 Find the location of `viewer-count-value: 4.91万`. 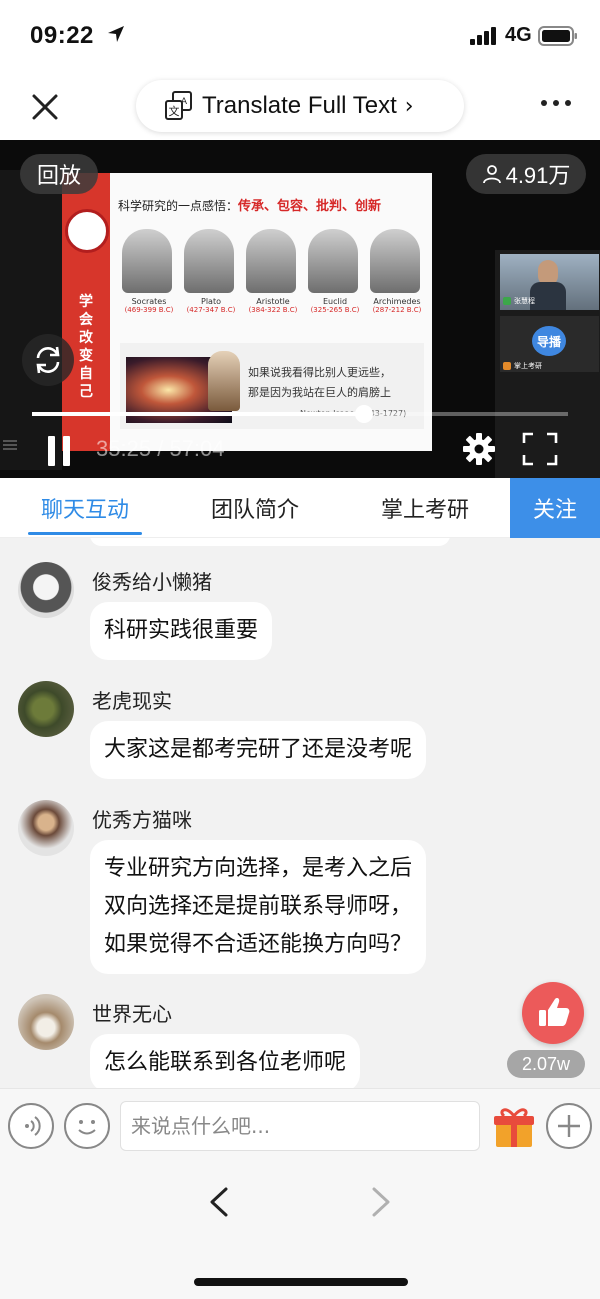

viewer-count-value: 4.91万 is located at coordinates (538, 175).